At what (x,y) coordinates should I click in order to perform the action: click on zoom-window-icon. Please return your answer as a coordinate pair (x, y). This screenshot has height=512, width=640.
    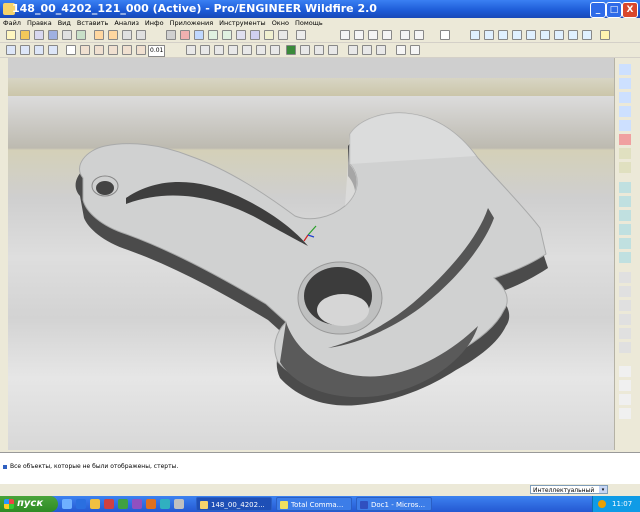
    Looking at the image, I should click on (475, 35).